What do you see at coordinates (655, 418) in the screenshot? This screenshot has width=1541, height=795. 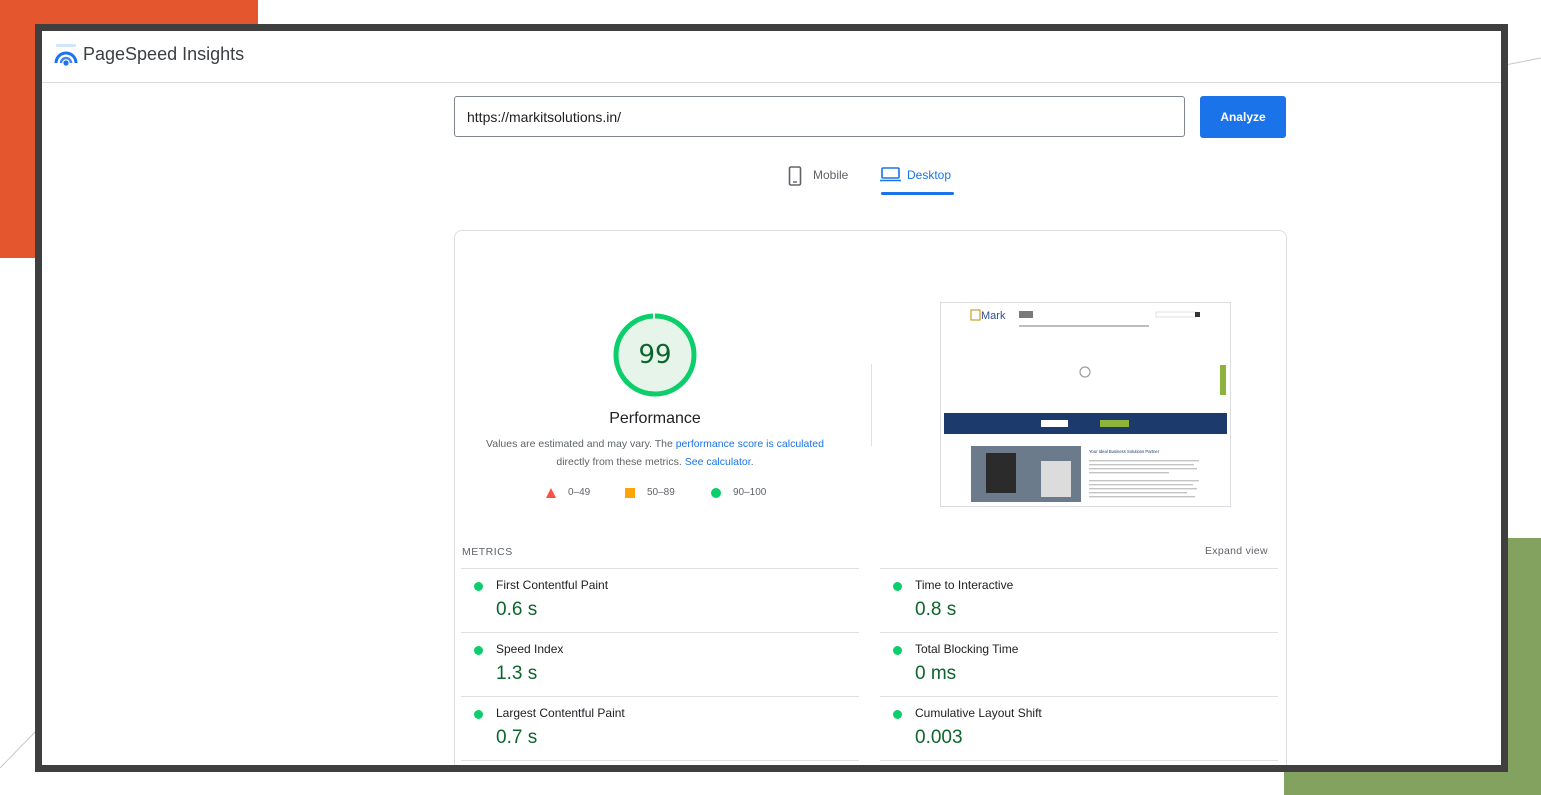 I see `performance-title: Performance` at bounding box center [655, 418].